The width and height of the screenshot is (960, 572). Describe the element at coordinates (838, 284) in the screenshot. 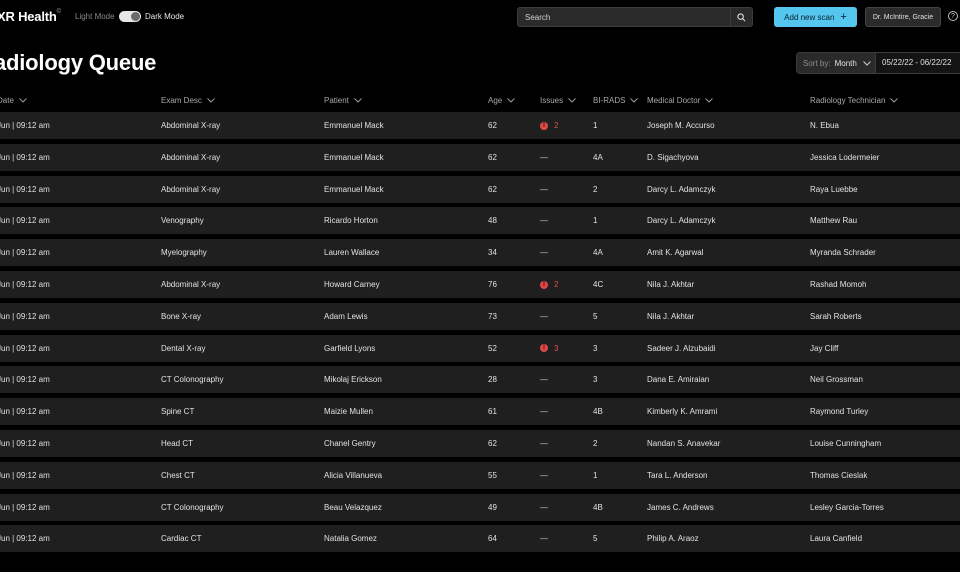

I see `technician-cell: Rashad Momoh` at that location.